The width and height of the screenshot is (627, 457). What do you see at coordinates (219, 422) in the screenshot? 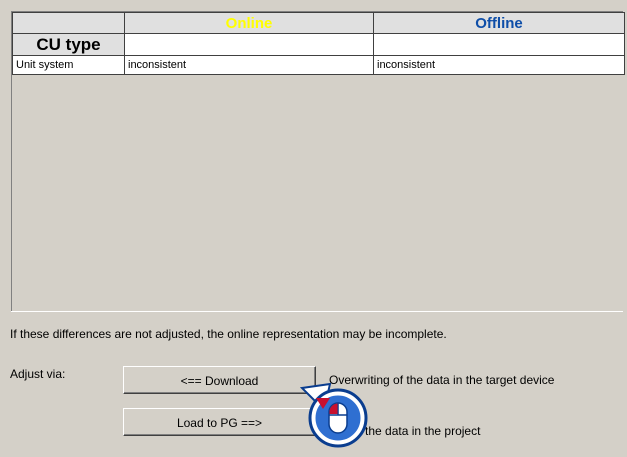
I see `load-to-pg-button: Load to PG ==>` at bounding box center [219, 422].